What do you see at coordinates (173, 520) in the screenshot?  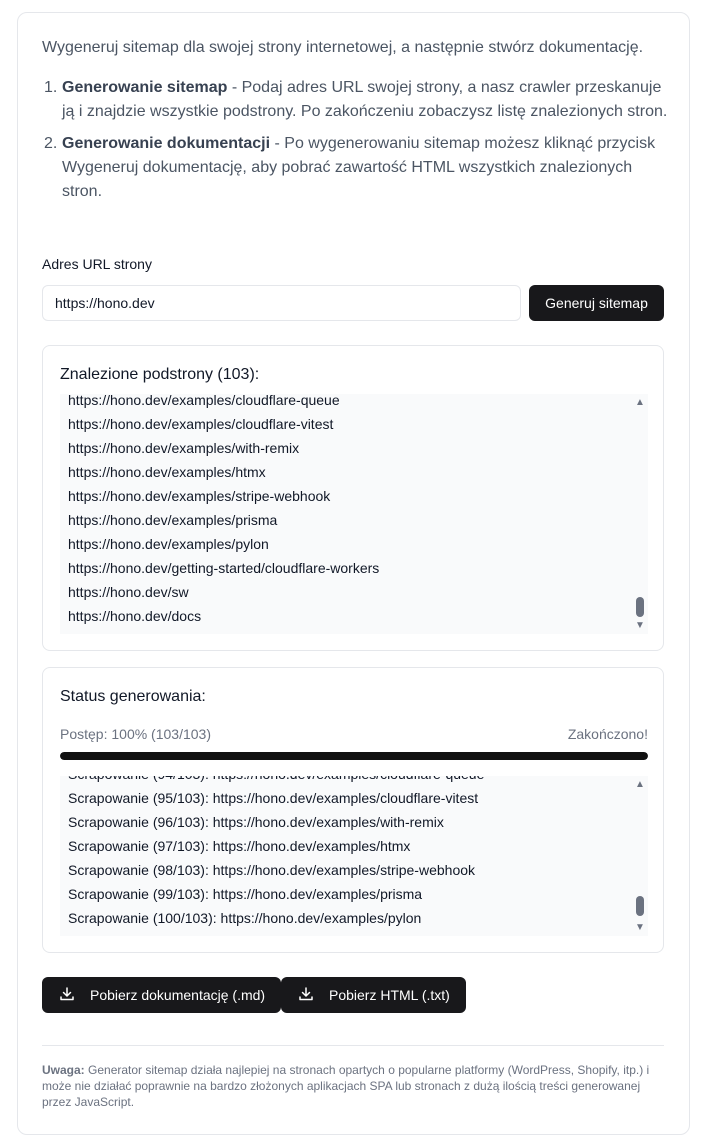 I see `list-item: https://hono.dev/examples/prisma` at bounding box center [173, 520].